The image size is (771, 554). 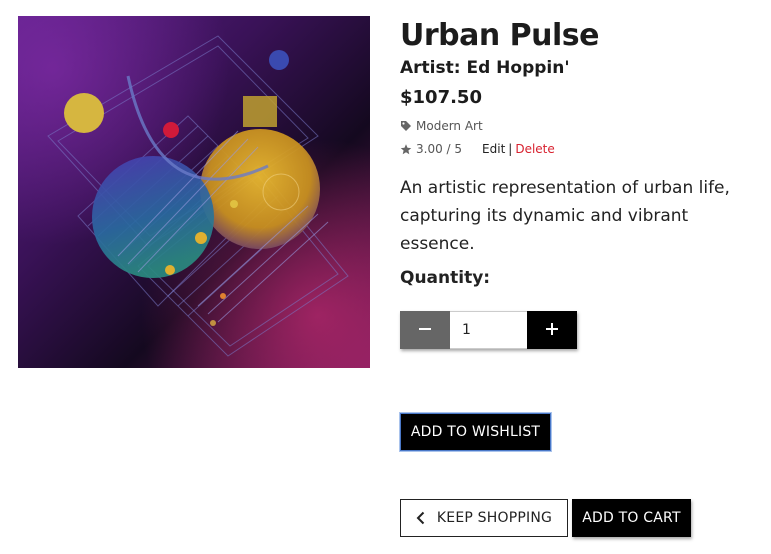 I want to click on quantity-stepper, so click(x=488, y=330).